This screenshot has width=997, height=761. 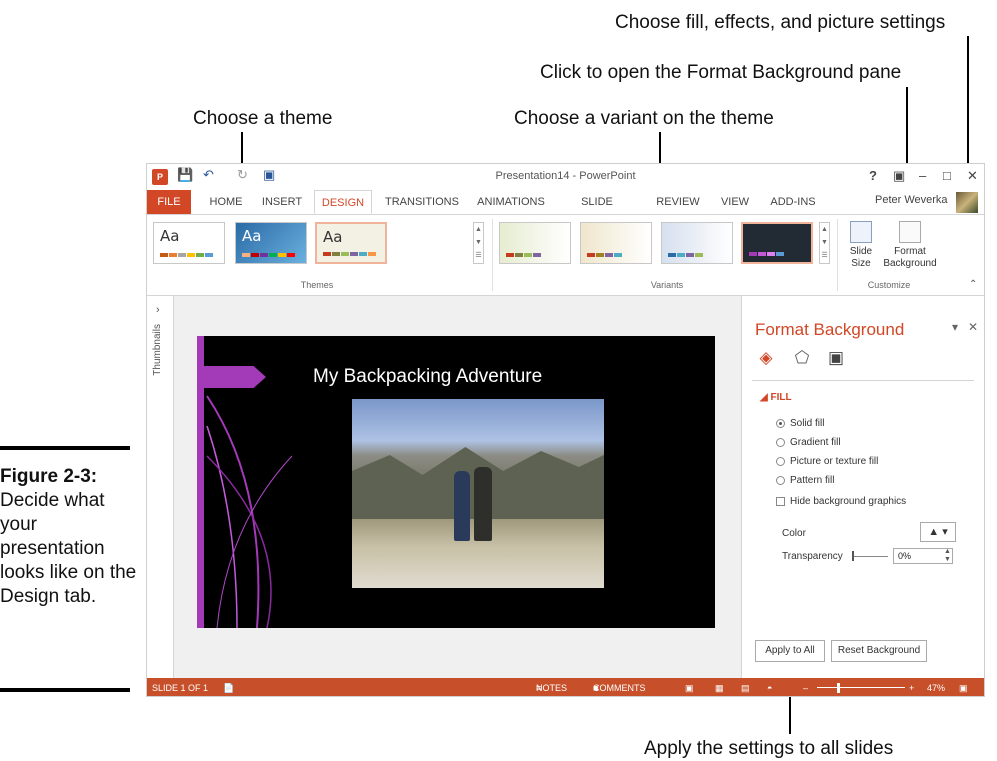 I want to click on fill-header-label: FILL, so click(x=781, y=397).